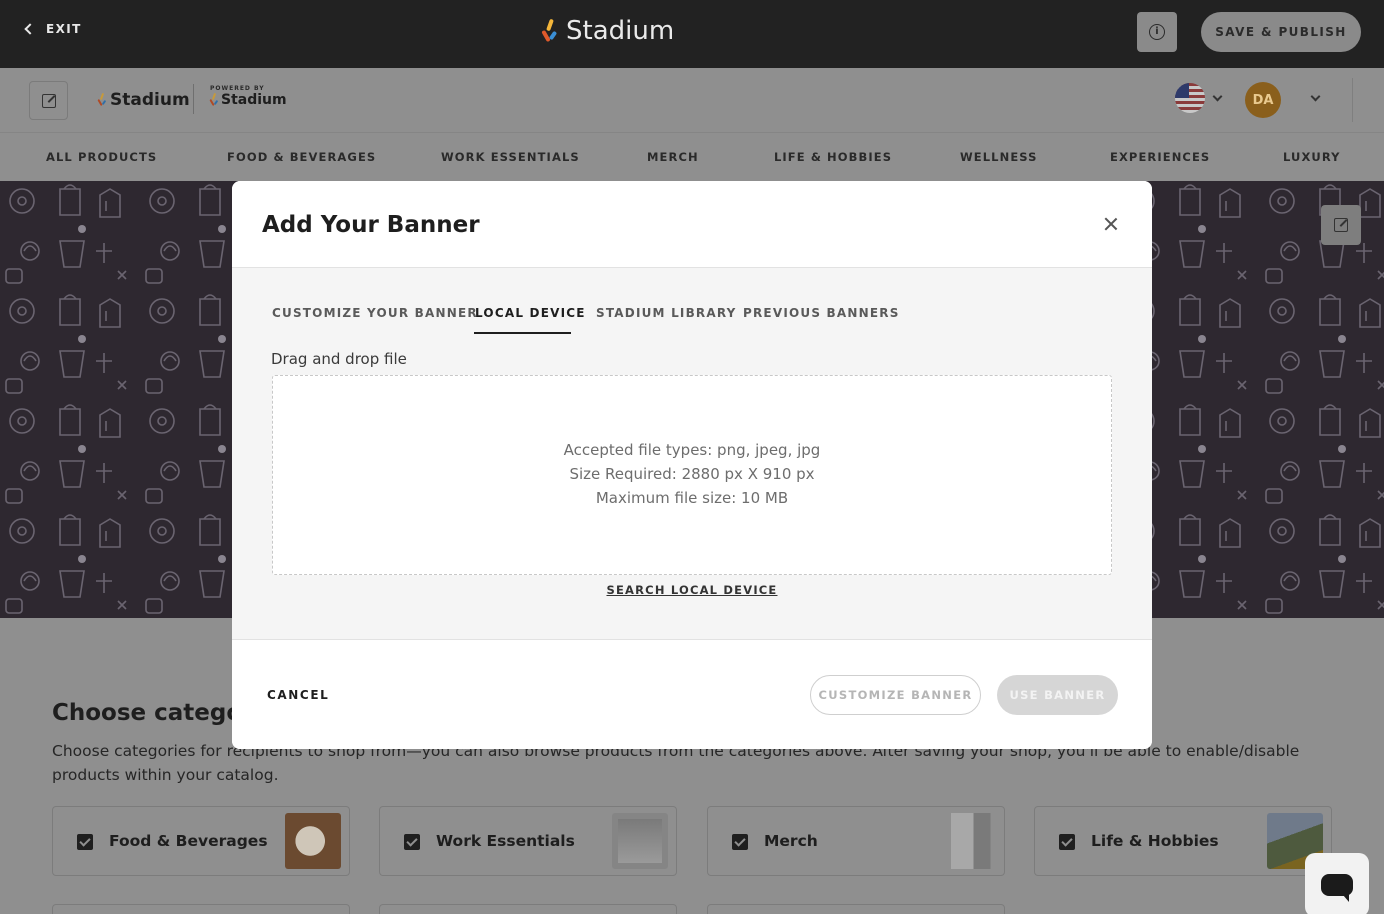 The height and width of the screenshot is (914, 1384). I want to click on category-card-life-hobbies: Life & Hobbies, so click(1183, 841).